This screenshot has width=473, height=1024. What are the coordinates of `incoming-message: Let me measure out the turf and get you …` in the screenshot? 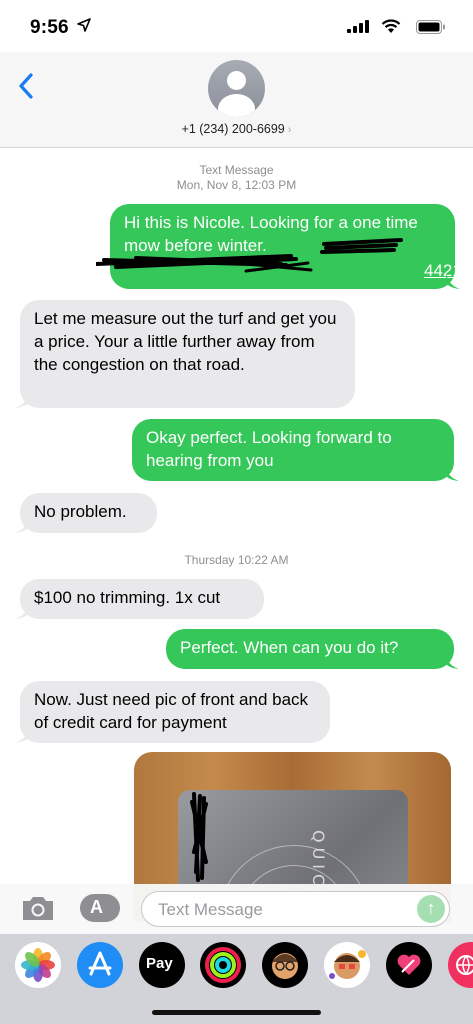 It's located at (185, 354).